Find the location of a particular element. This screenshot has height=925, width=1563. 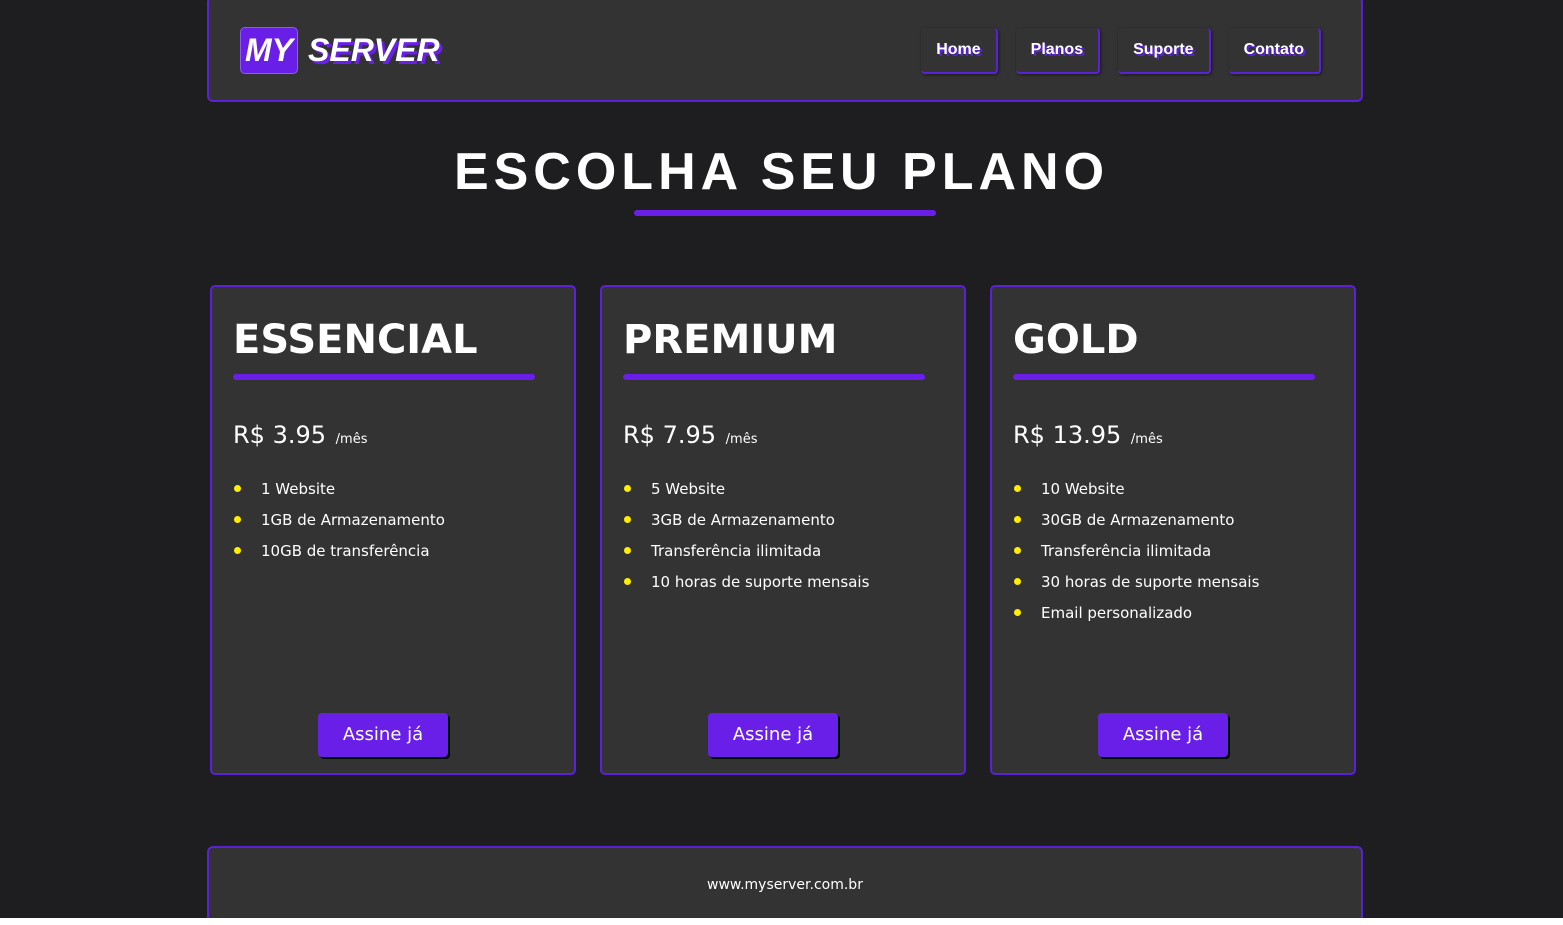

footer-url: www.myserver.com.br is located at coordinates (785, 885).